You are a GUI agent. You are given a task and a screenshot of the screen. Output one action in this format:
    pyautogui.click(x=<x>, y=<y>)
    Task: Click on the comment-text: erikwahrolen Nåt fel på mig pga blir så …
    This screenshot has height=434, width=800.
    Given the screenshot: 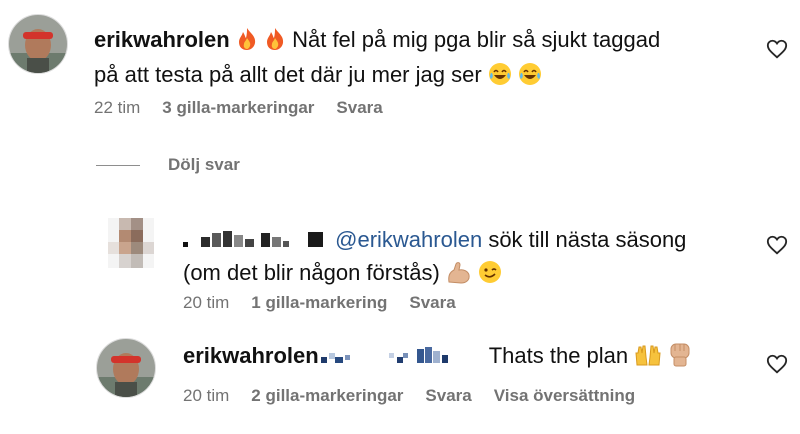 What is the action you would take?
    pyautogui.click(x=419, y=59)
    